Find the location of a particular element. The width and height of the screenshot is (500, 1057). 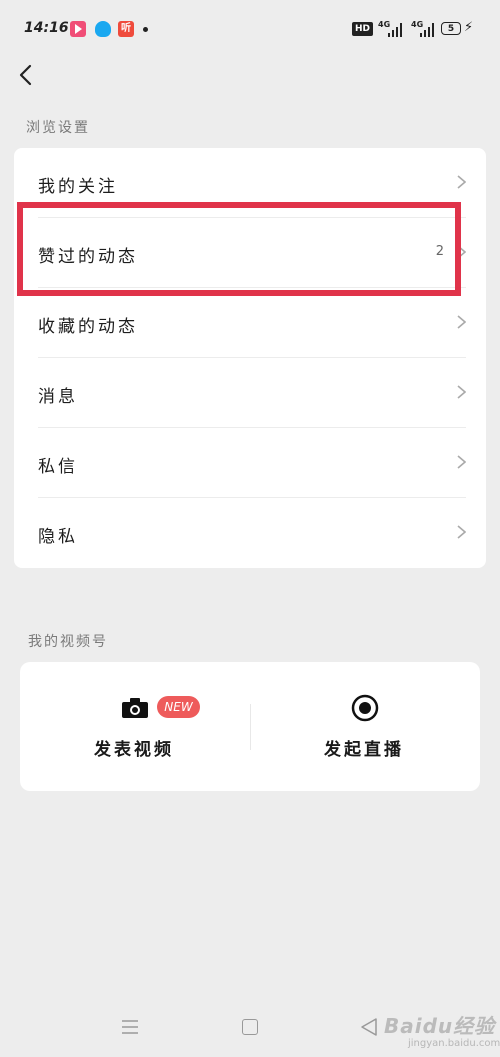

back-button is located at coordinates (27, 75).